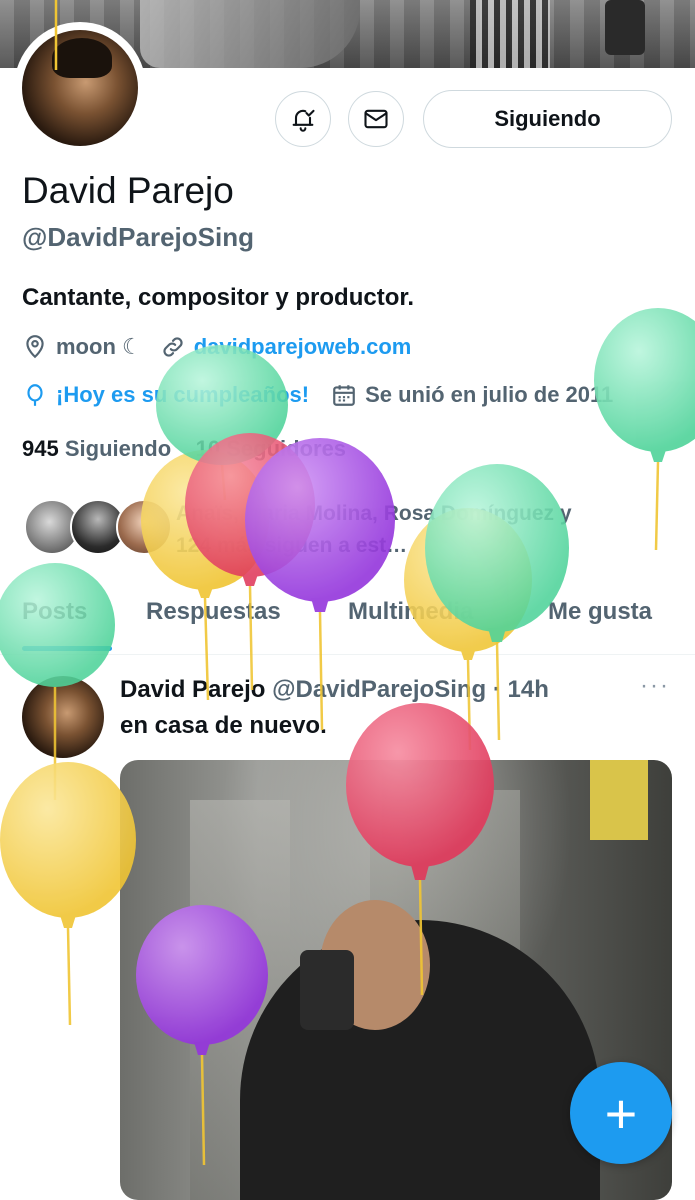 The width and height of the screenshot is (695, 1200). Describe the element at coordinates (82, 58) in the screenshot. I see `avatar-detail` at that location.